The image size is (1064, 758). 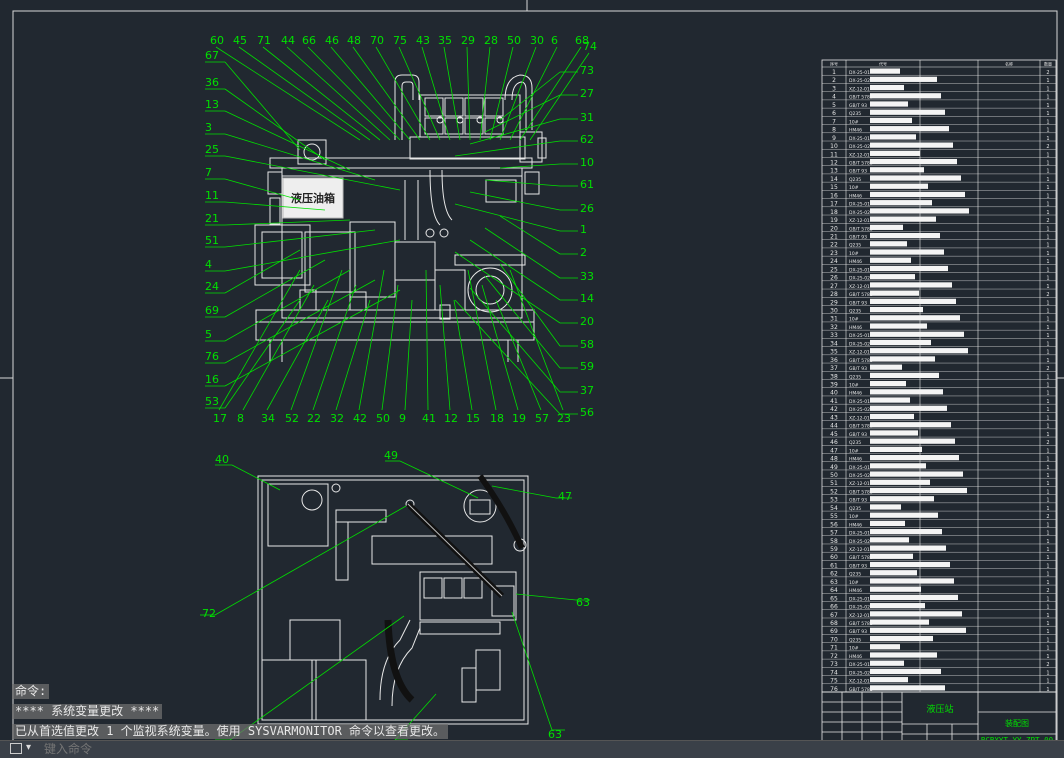 What do you see at coordinates (834, 335) in the screenshot?
I see `parts-row-number: 33` at bounding box center [834, 335].